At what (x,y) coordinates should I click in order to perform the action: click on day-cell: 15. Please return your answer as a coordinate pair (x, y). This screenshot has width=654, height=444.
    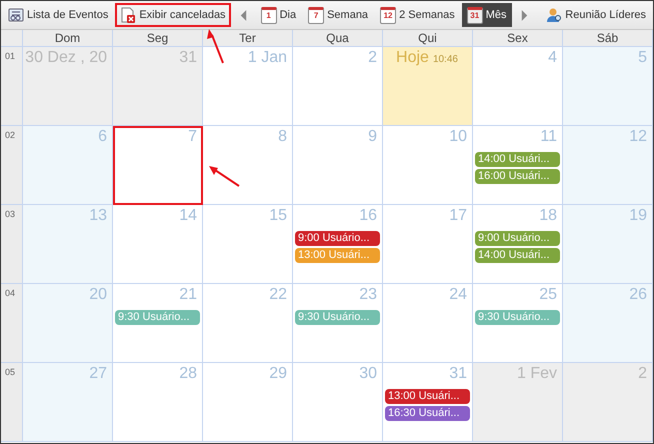
    Looking at the image, I should click on (248, 244).